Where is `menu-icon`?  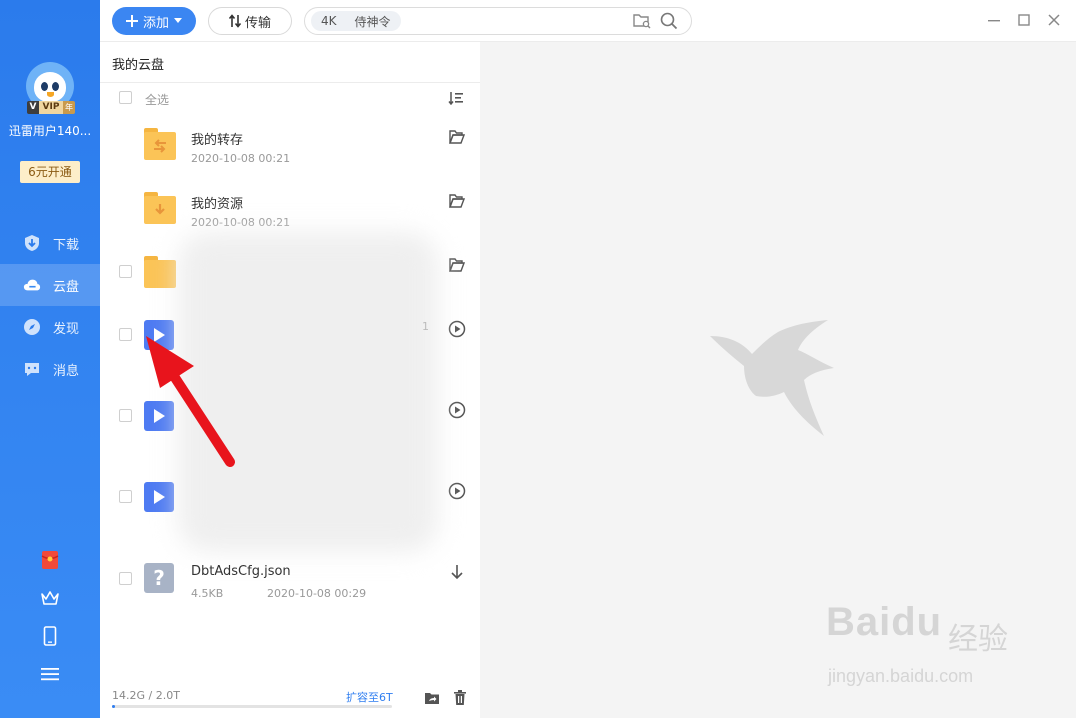 menu-icon is located at coordinates (50, 674).